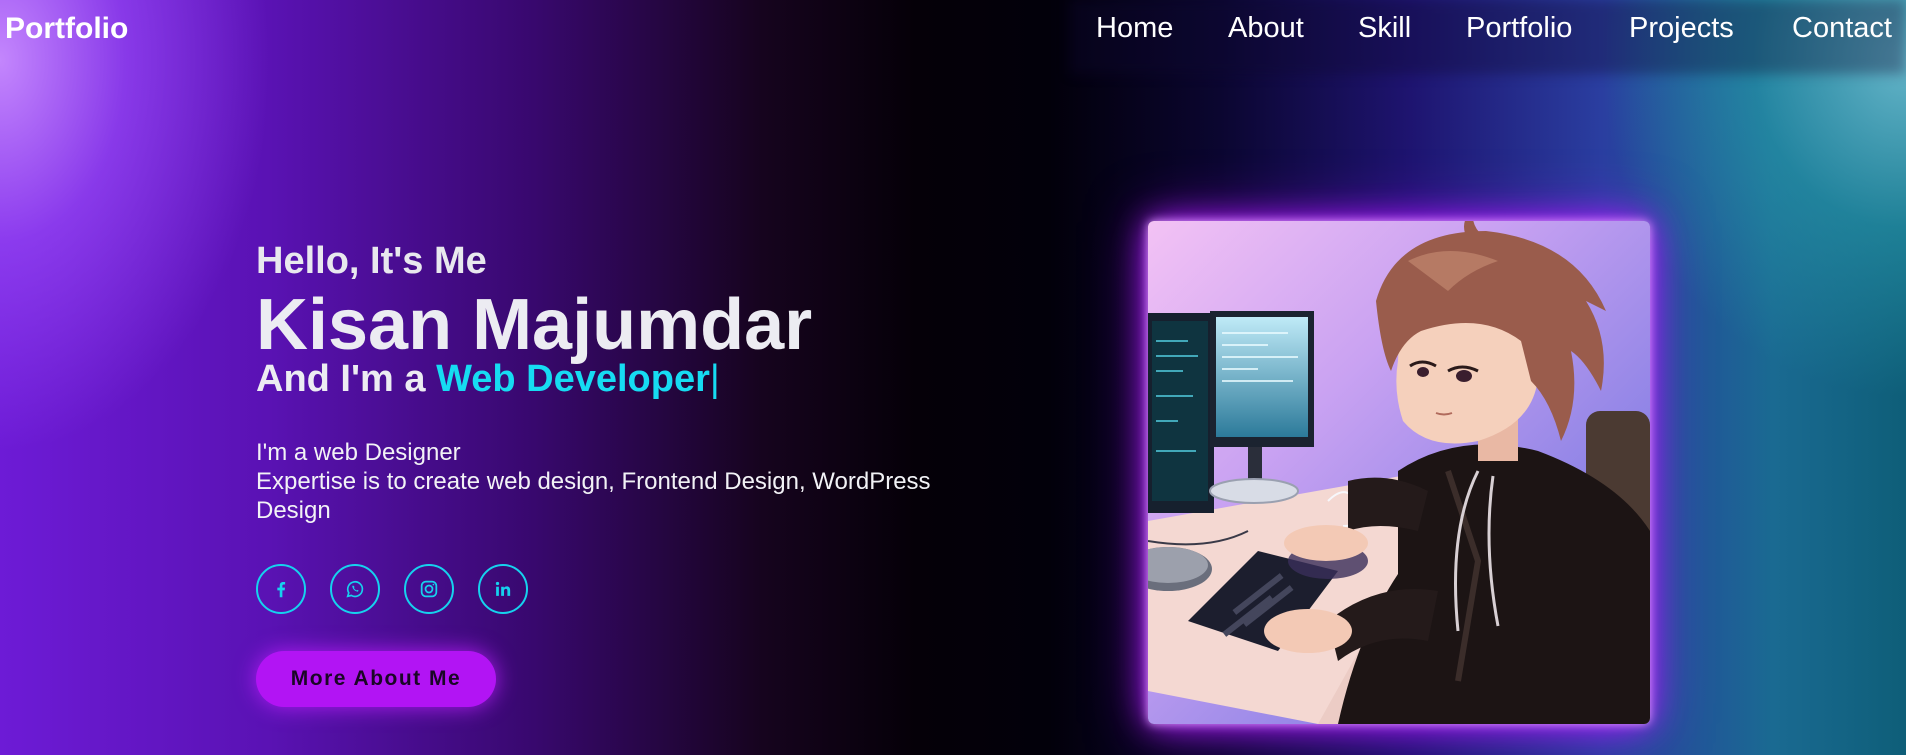  Describe the element at coordinates (534, 325) in the screenshot. I see `hero-name: Kisan Majumdar` at that location.